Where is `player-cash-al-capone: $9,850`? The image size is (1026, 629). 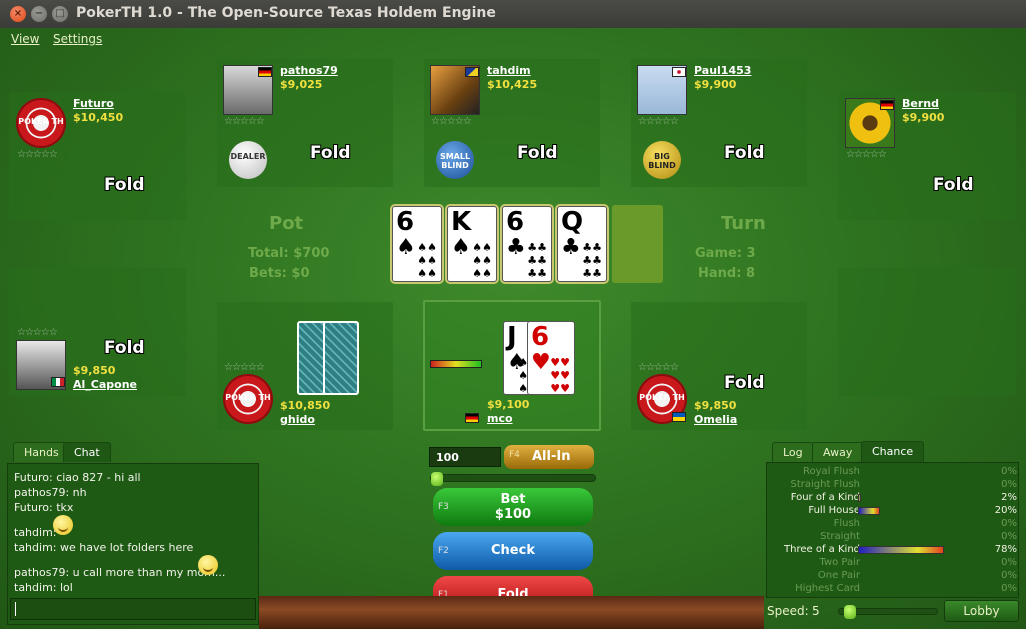
player-cash-al-capone: $9,850 is located at coordinates (94, 370).